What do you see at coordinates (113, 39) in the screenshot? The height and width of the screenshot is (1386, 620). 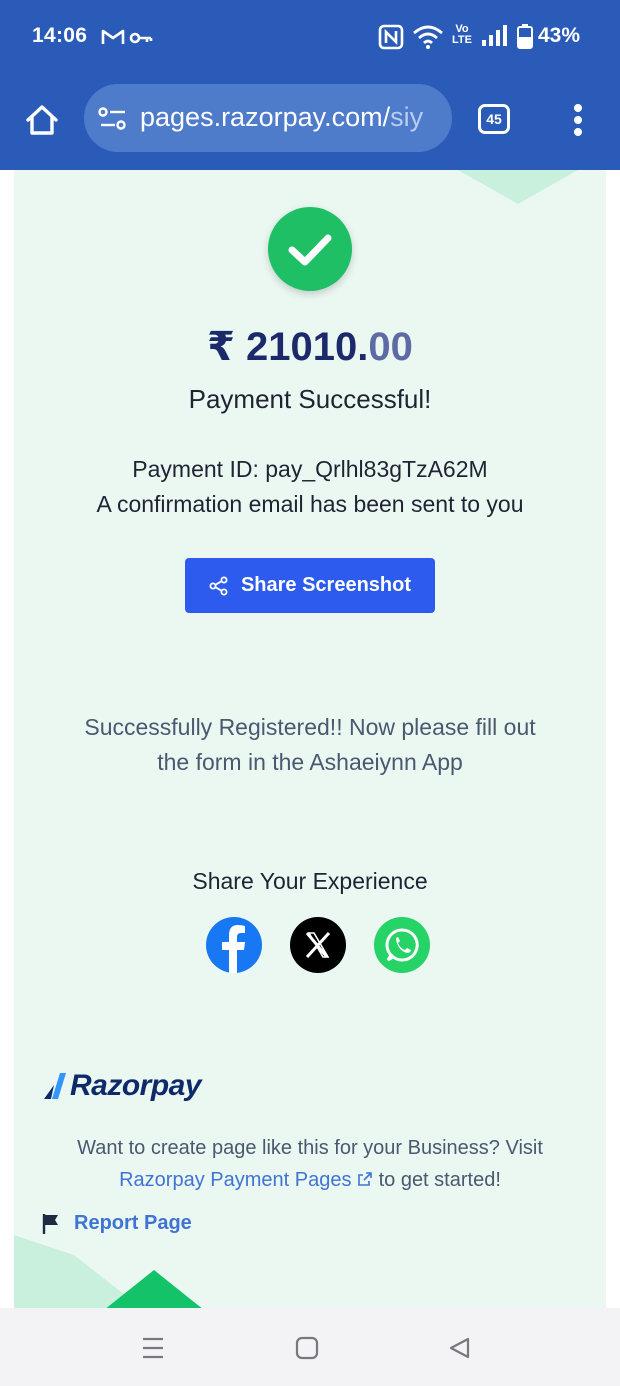 I see `gmail-icon` at bounding box center [113, 39].